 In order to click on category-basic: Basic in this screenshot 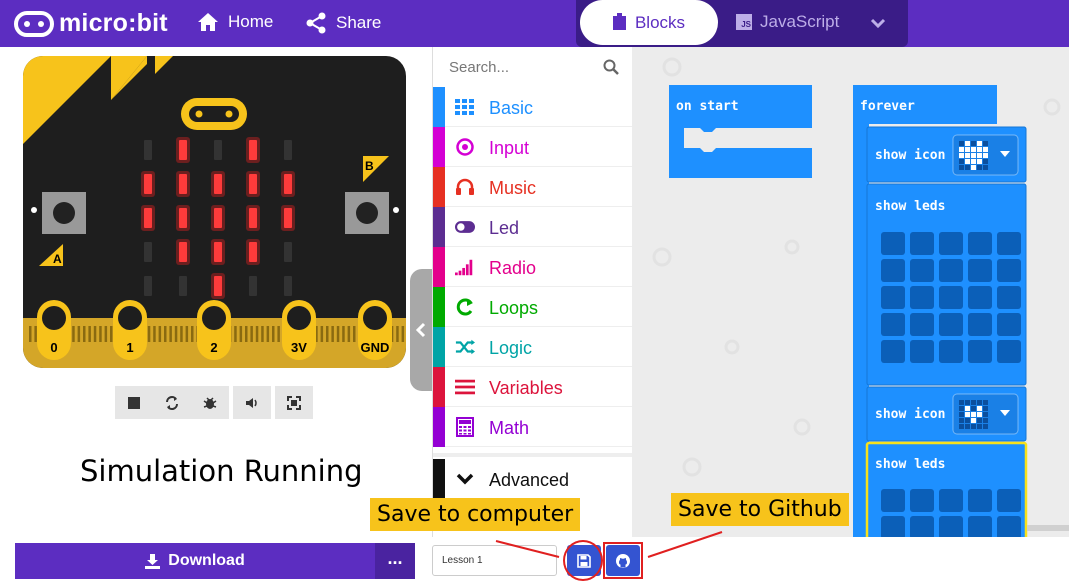, I will do `click(533, 107)`.